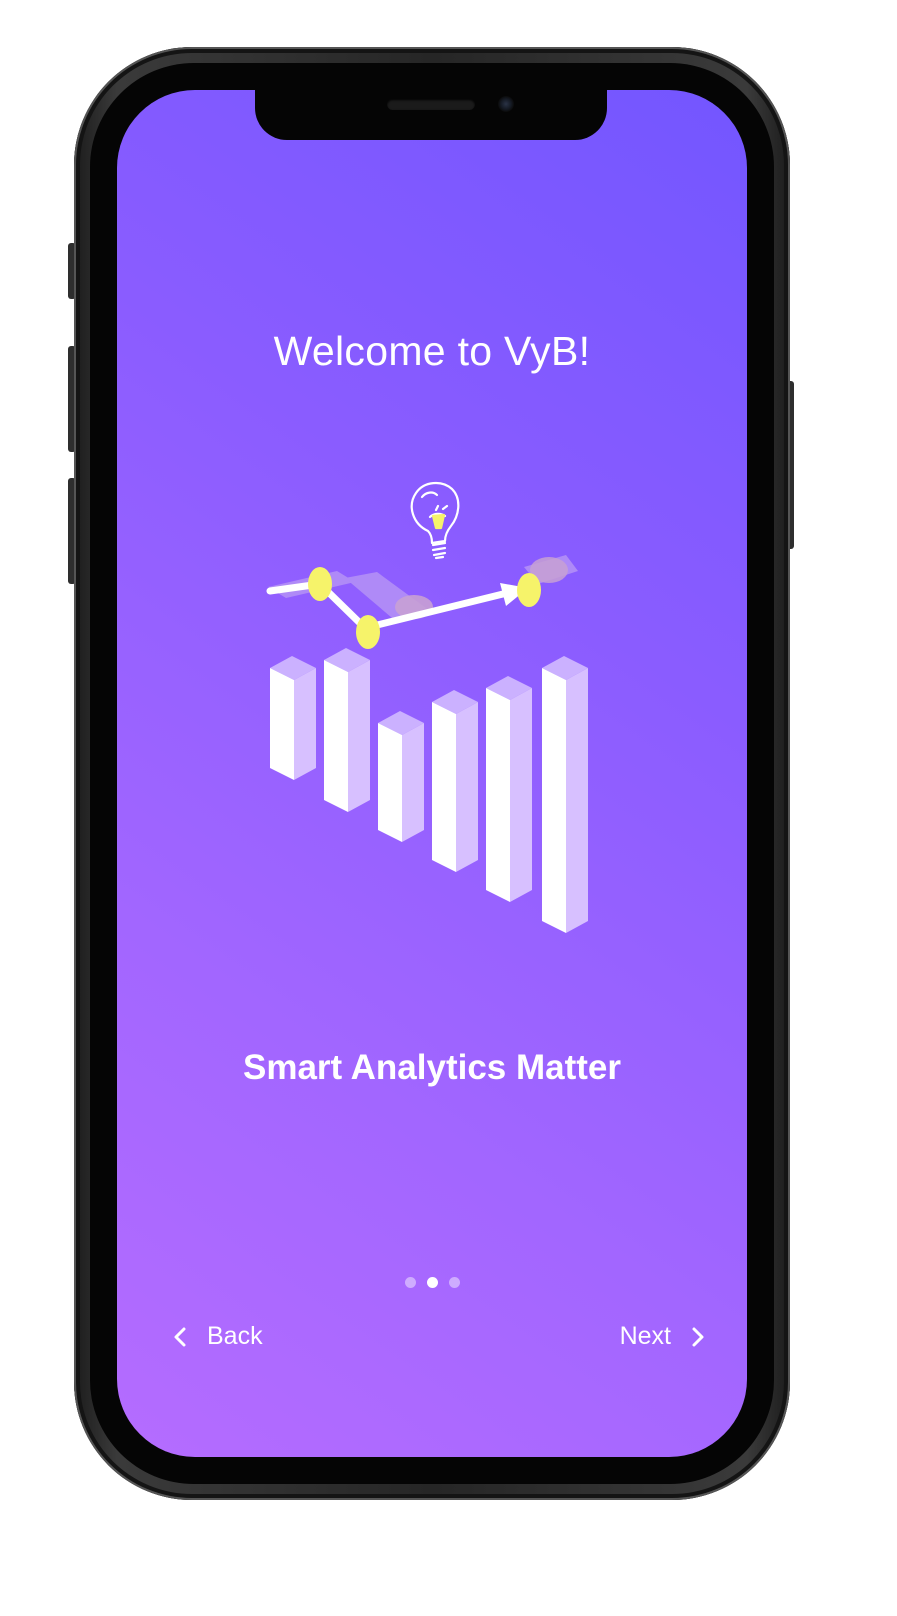  Describe the element at coordinates (506, 104) in the screenshot. I see `front-camera` at that location.